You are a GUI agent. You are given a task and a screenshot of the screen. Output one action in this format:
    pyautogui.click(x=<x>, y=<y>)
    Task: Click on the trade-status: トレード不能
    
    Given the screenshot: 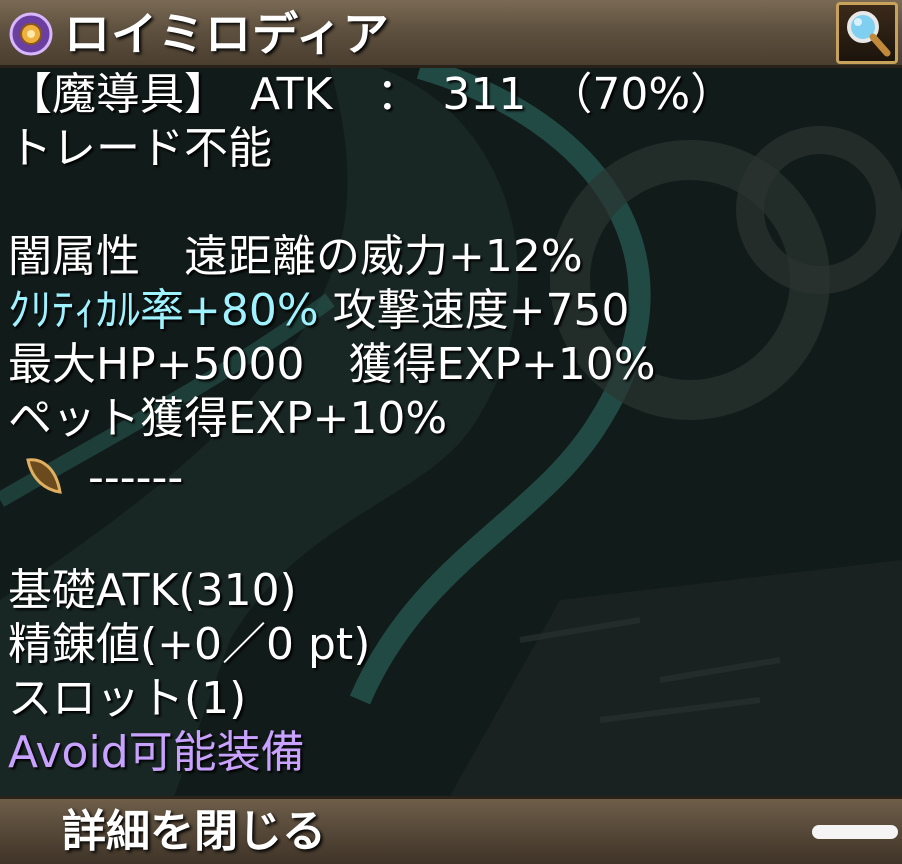 What is the action you would take?
    pyautogui.click(x=140, y=148)
    